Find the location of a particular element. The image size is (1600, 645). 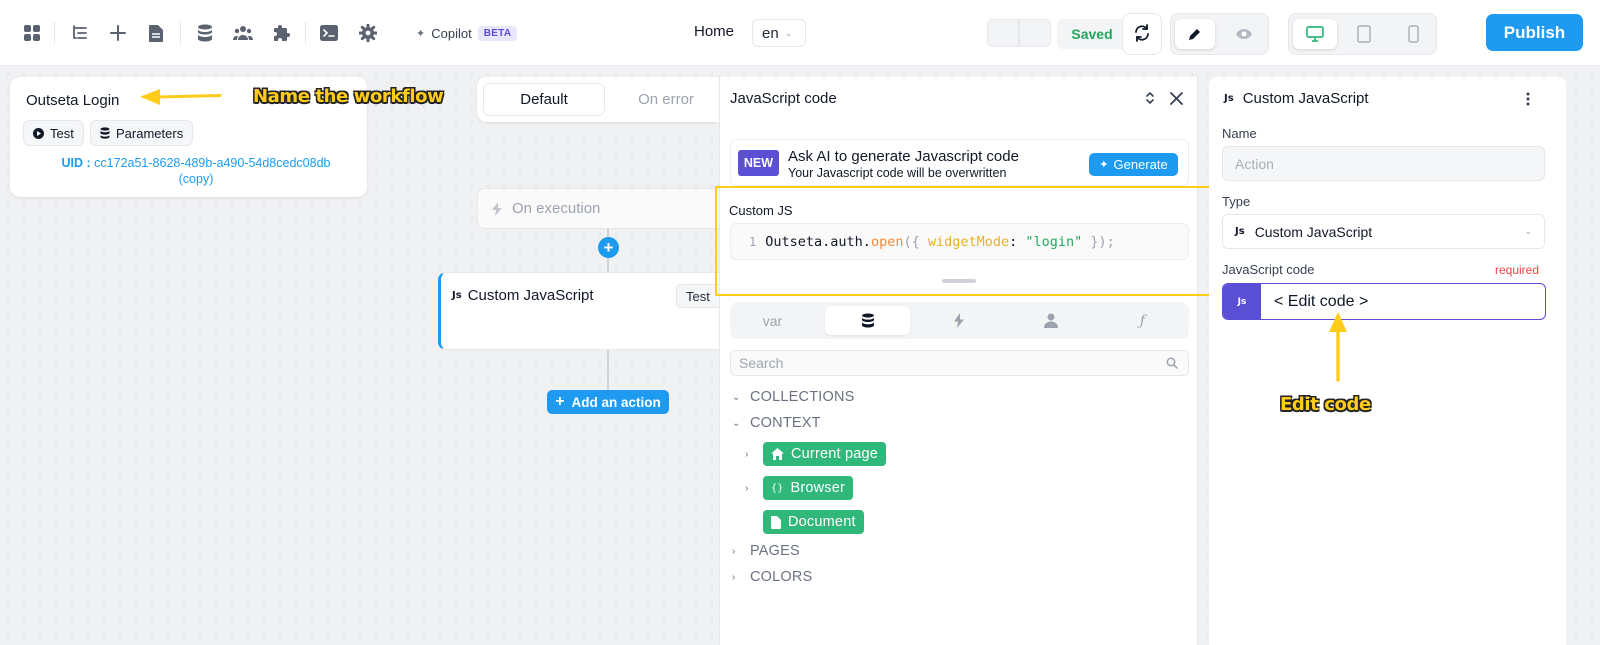

sync-icon is located at coordinates (1142, 33).